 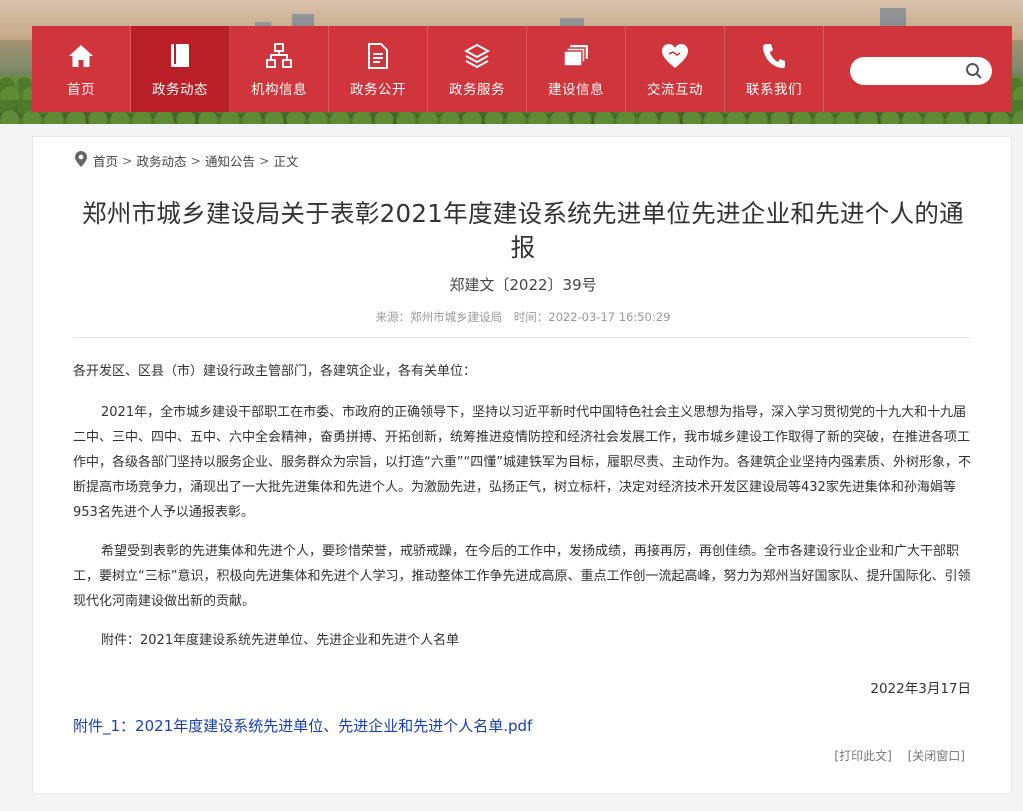 What do you see at coordinates (862, 756) in the screenshot?
I see `print-button: [打印此文]` at bounding box center [862, 756].